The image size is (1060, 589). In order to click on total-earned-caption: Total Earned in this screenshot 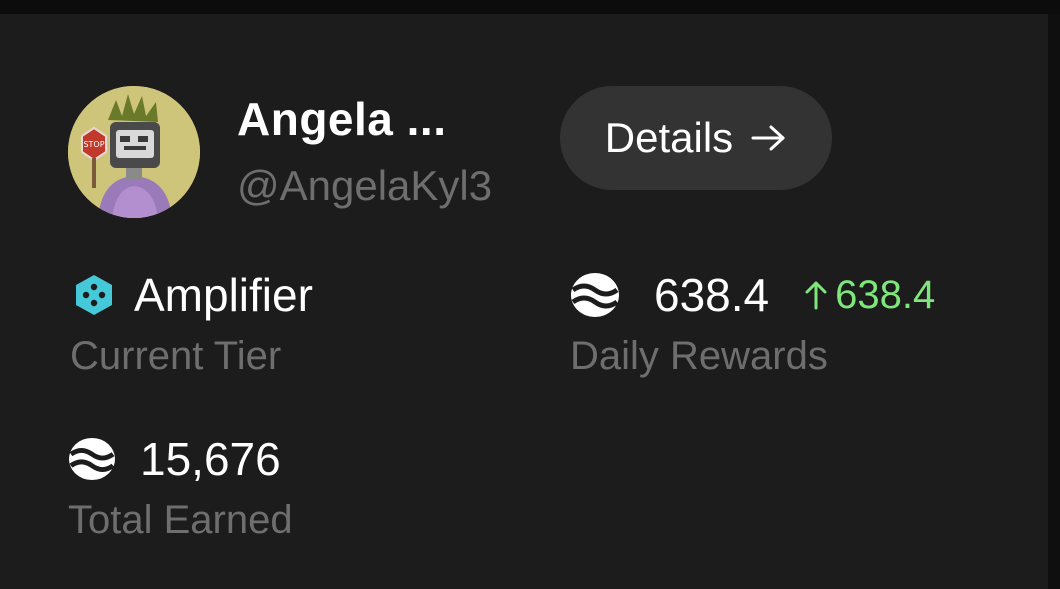, I will do `click(180, 520)`.